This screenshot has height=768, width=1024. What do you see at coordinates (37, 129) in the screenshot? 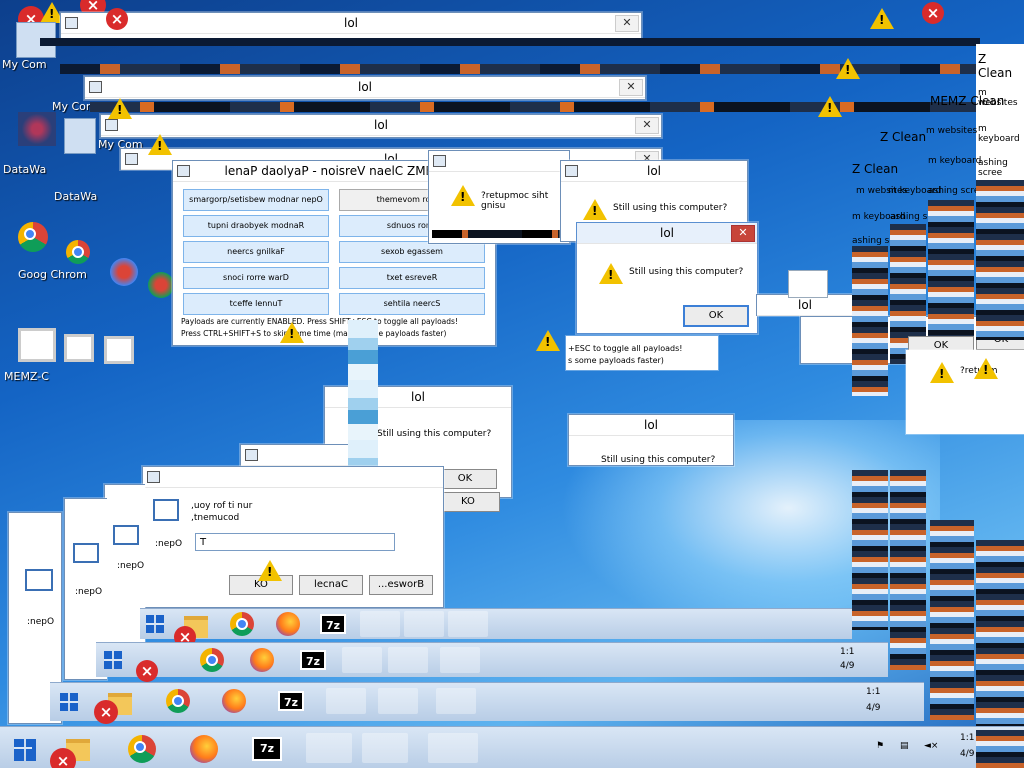
I see `datawall-icon` at bounding box center [37, 129].